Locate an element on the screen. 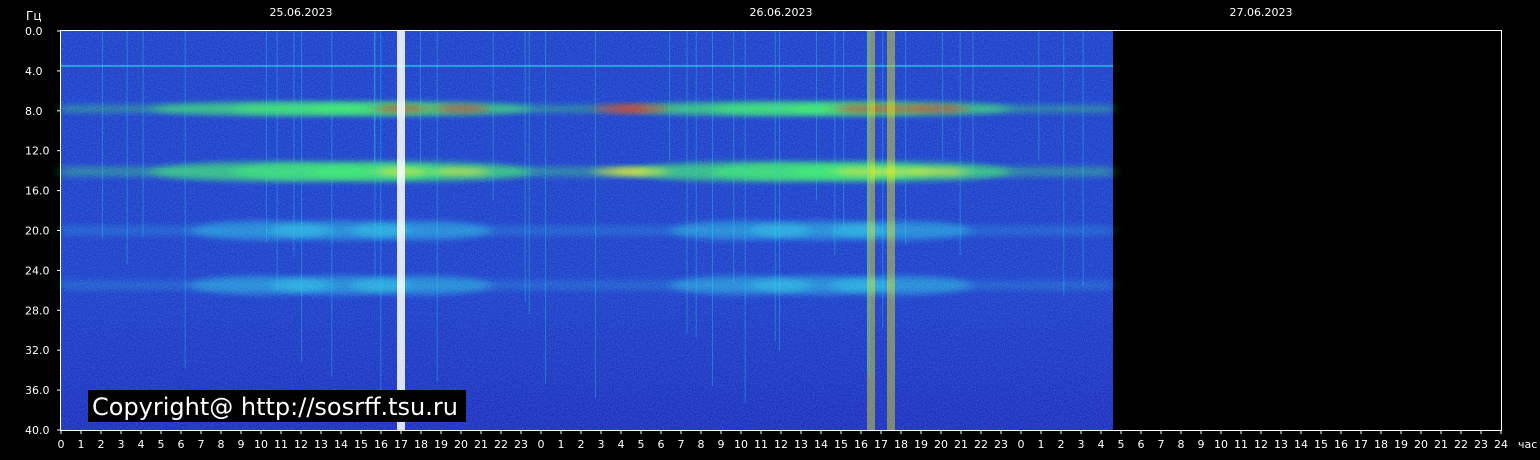  date-label: 27.06.2023 is located at coordinates (1261, 12).